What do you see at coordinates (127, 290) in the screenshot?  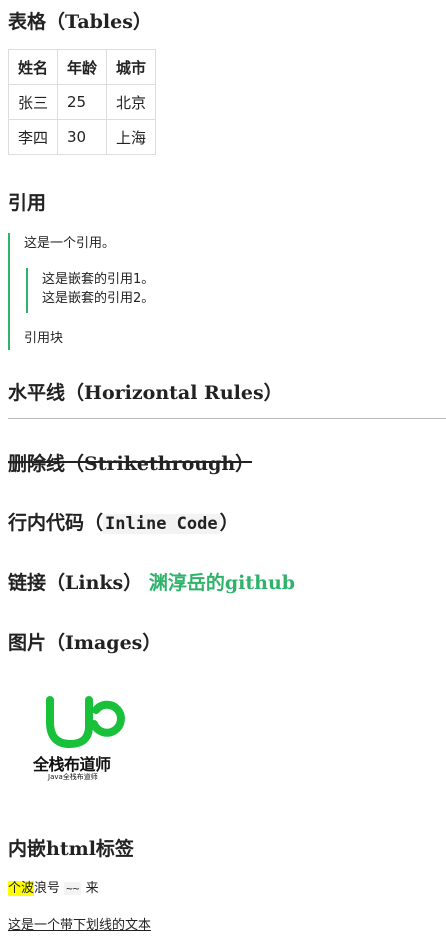 I see `nested-blockquote: 这是嵌套的引用1。 这是嵌套的引用2。` at bounding box center [127, 290].